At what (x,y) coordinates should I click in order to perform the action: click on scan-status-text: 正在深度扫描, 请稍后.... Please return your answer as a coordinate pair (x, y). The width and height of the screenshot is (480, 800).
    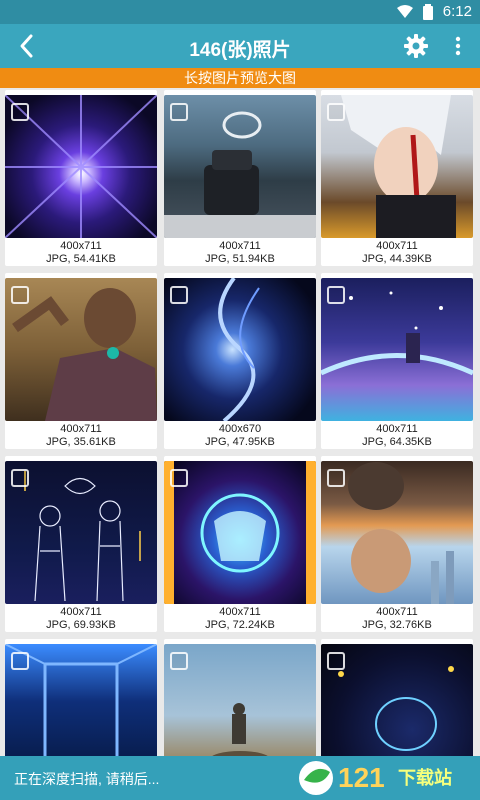
    Looking at the image, I should click on (87, 779).